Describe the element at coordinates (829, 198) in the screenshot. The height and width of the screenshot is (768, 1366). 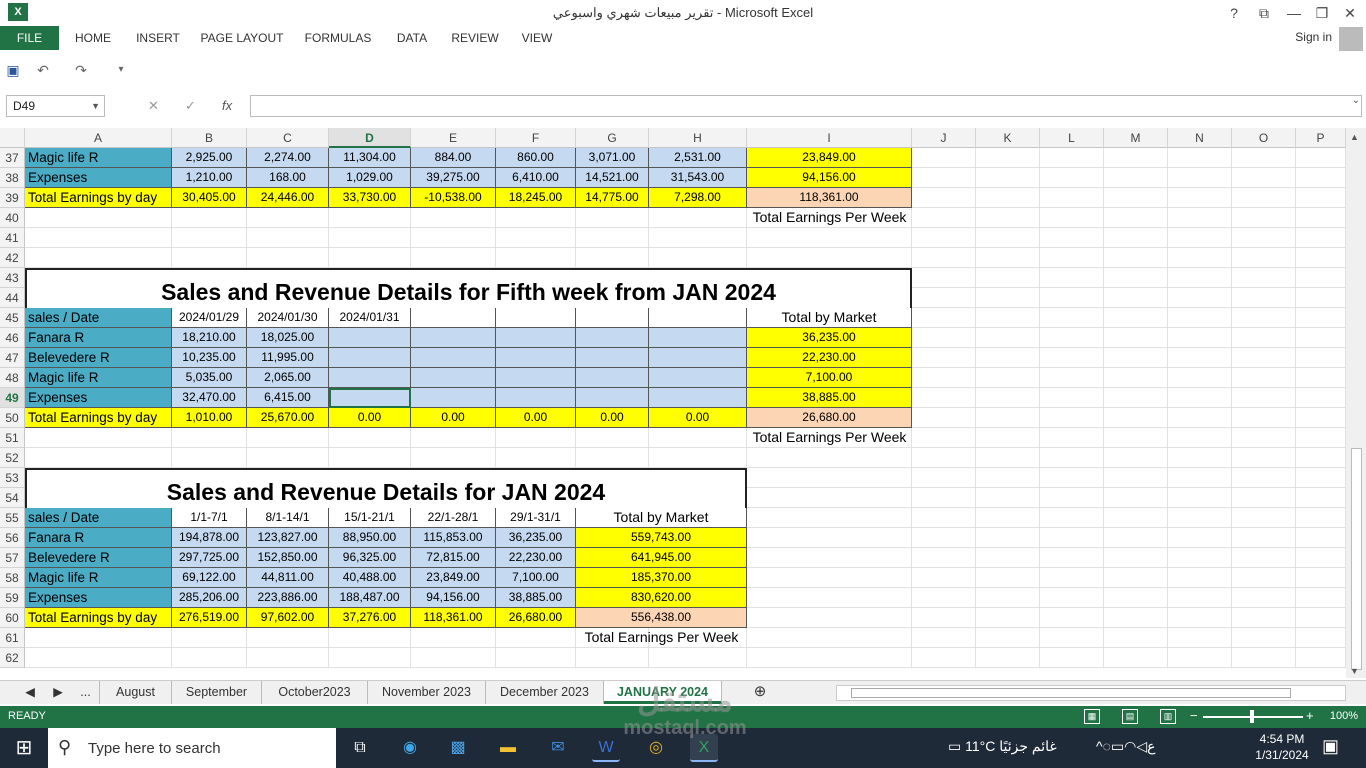
I see `total-cell: 118,361.00` at that location.